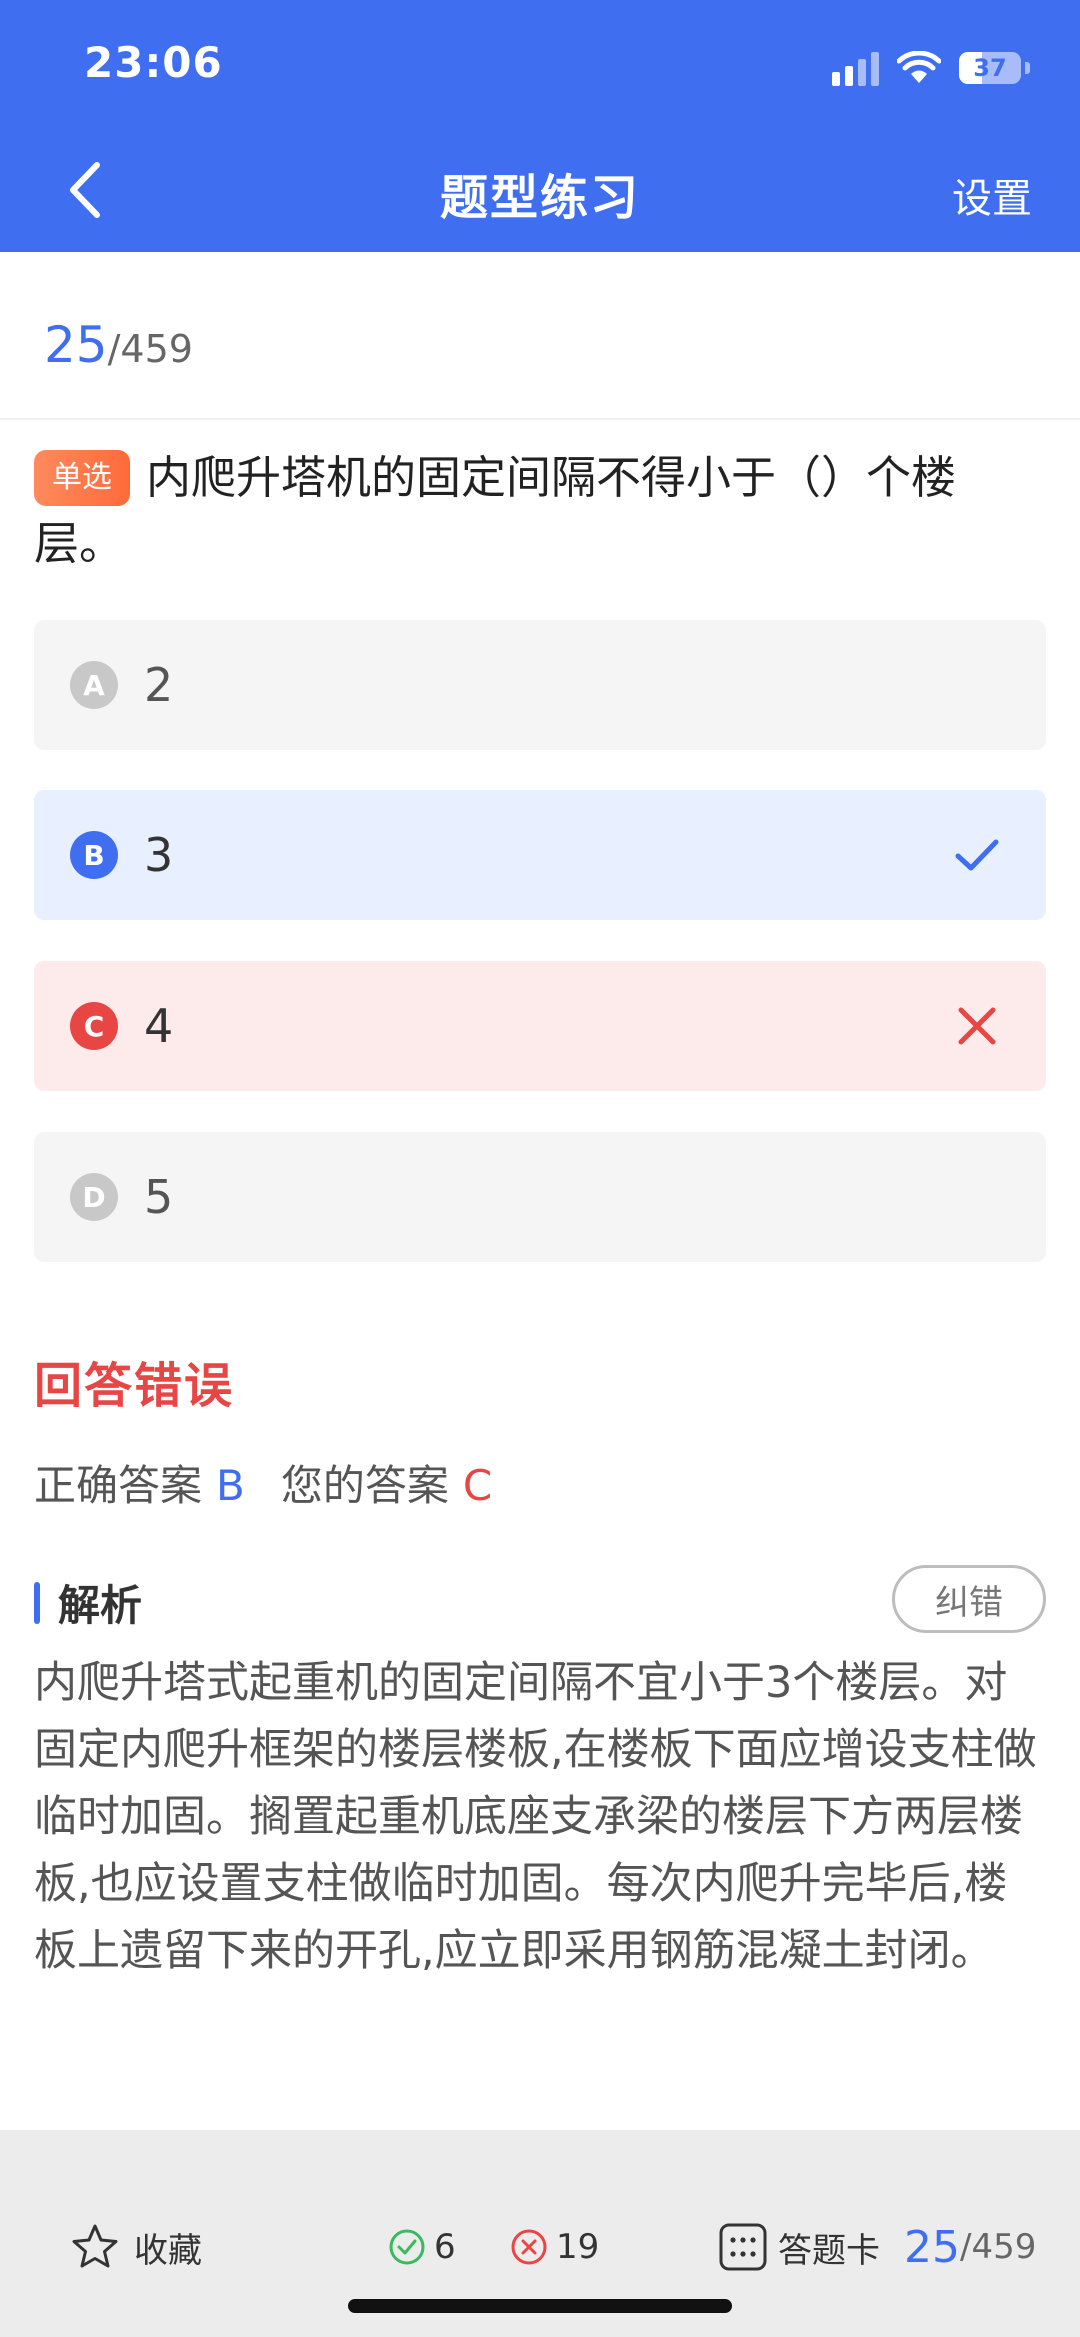 The image size is (1080, 2337). Describe the element at coordinates (495, 510) in the screenshot. I see `question-text: 内爬升塔机的固定间隔不得小于（）个楼层。` at that location.